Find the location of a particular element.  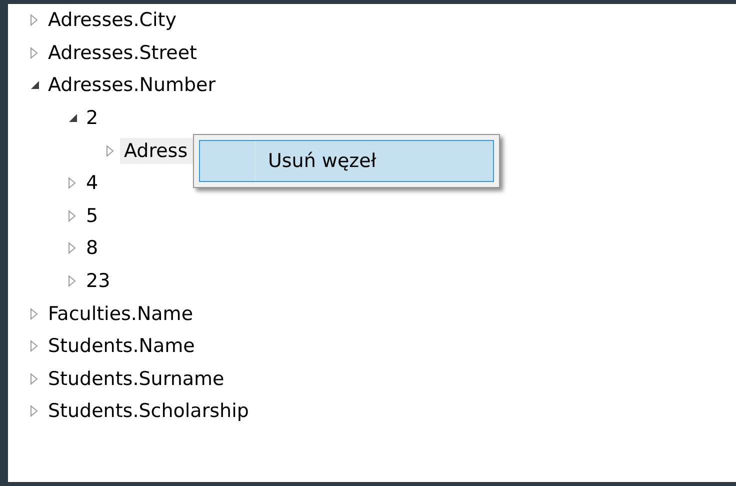

tree-item: Faculties.Name is located at coordinates (121, 313).